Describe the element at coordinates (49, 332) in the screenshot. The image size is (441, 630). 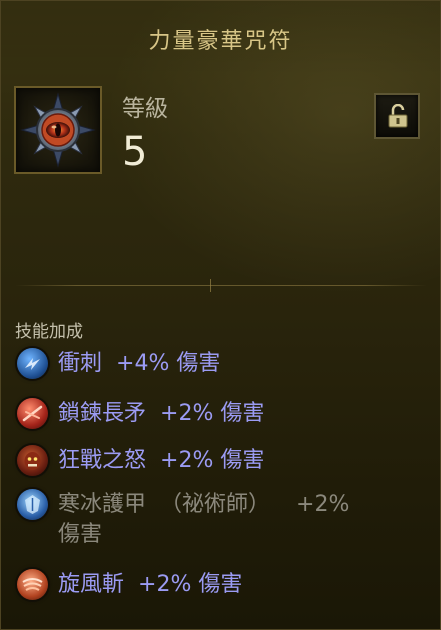
I see `skill-bonus-label: 技能加成` at that location.